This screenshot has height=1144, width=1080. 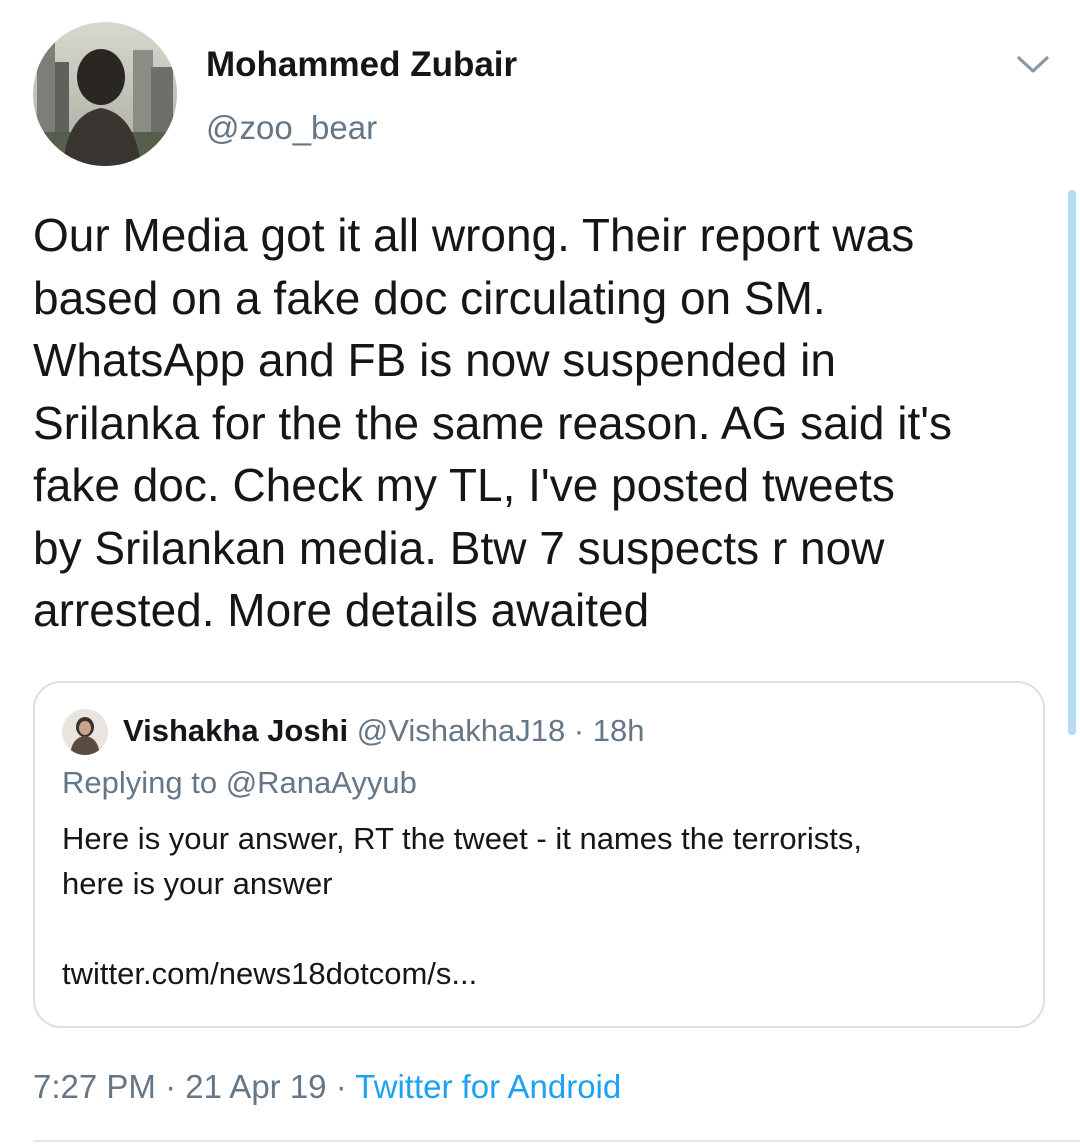 What do you see at coordinates (556, 1141) in the screenshot?
I see `divider` at bounding box center [556, 1141].